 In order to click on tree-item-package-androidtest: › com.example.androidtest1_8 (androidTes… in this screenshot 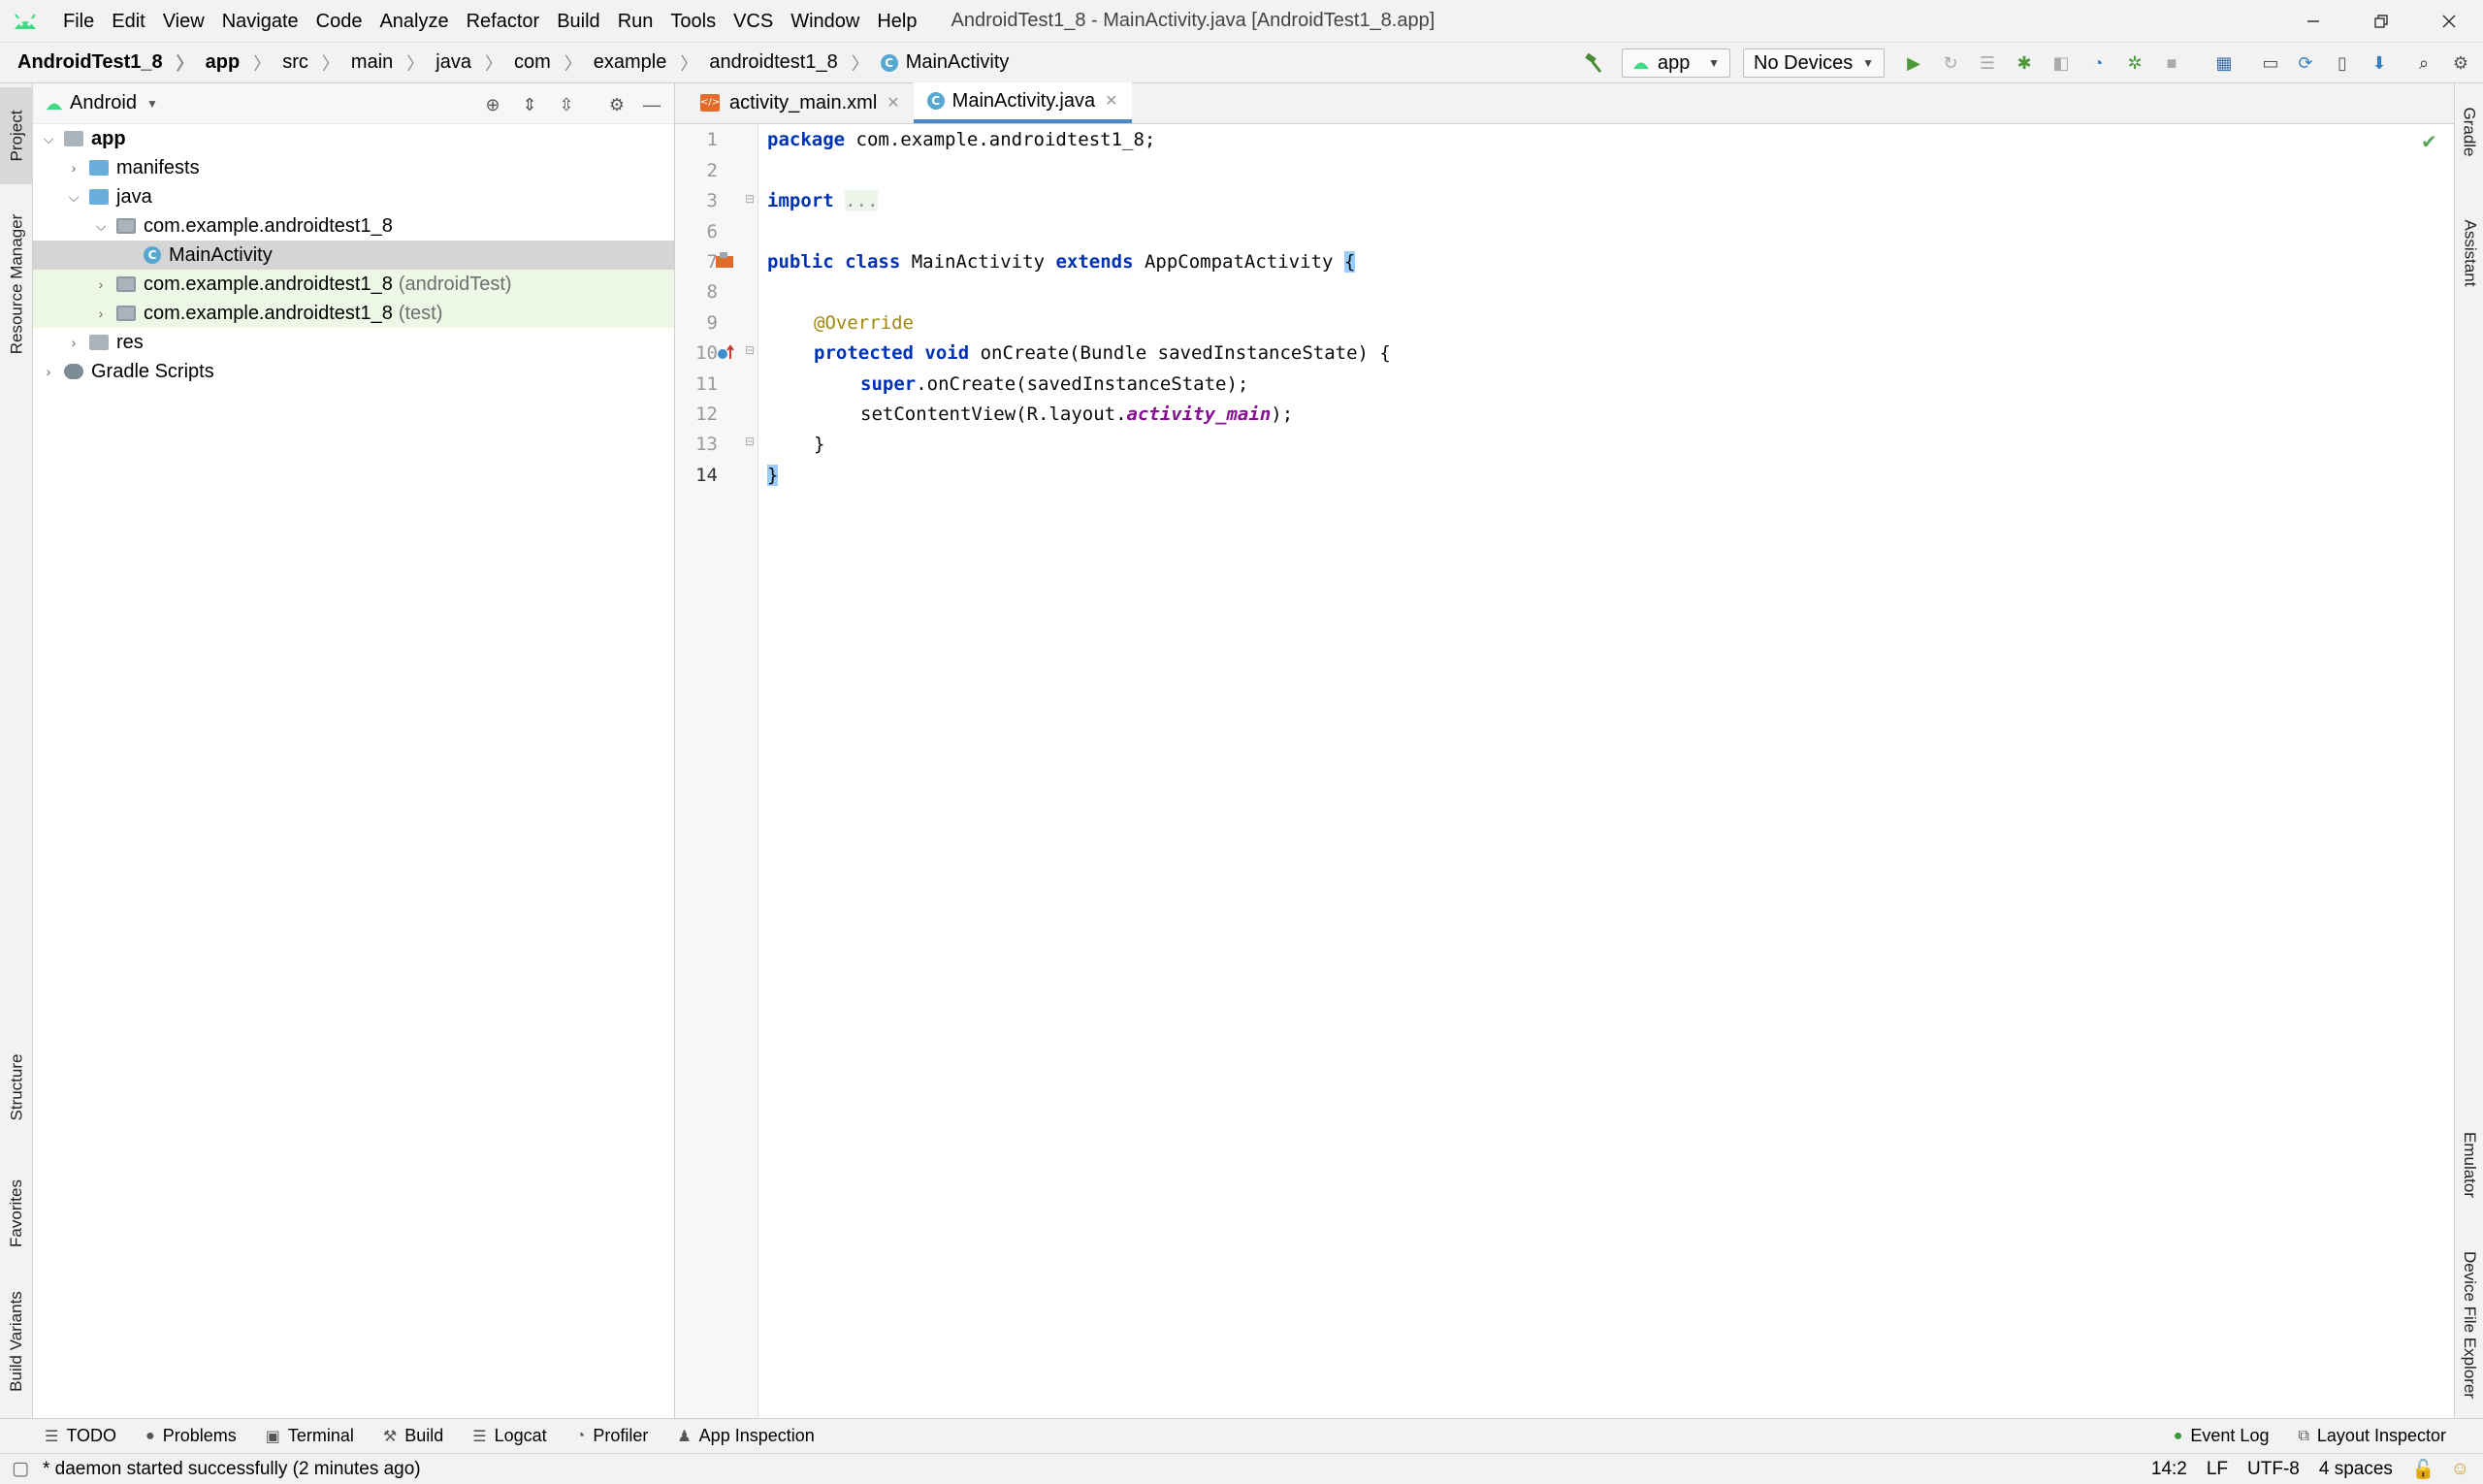, I will do `click(354, 285)`.